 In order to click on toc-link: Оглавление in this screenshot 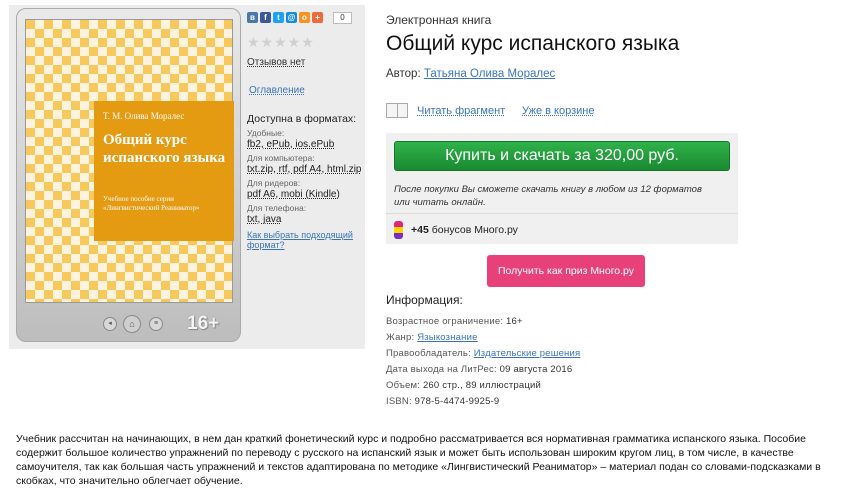, I will do `click(277, 90)`.